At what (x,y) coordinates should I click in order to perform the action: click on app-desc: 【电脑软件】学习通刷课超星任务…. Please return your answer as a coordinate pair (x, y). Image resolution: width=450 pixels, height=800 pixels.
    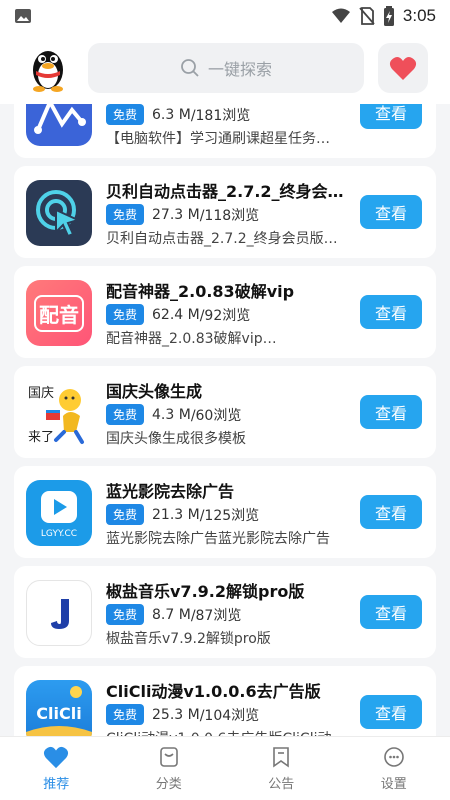
    Looking at the image, I should click on (218, 139).